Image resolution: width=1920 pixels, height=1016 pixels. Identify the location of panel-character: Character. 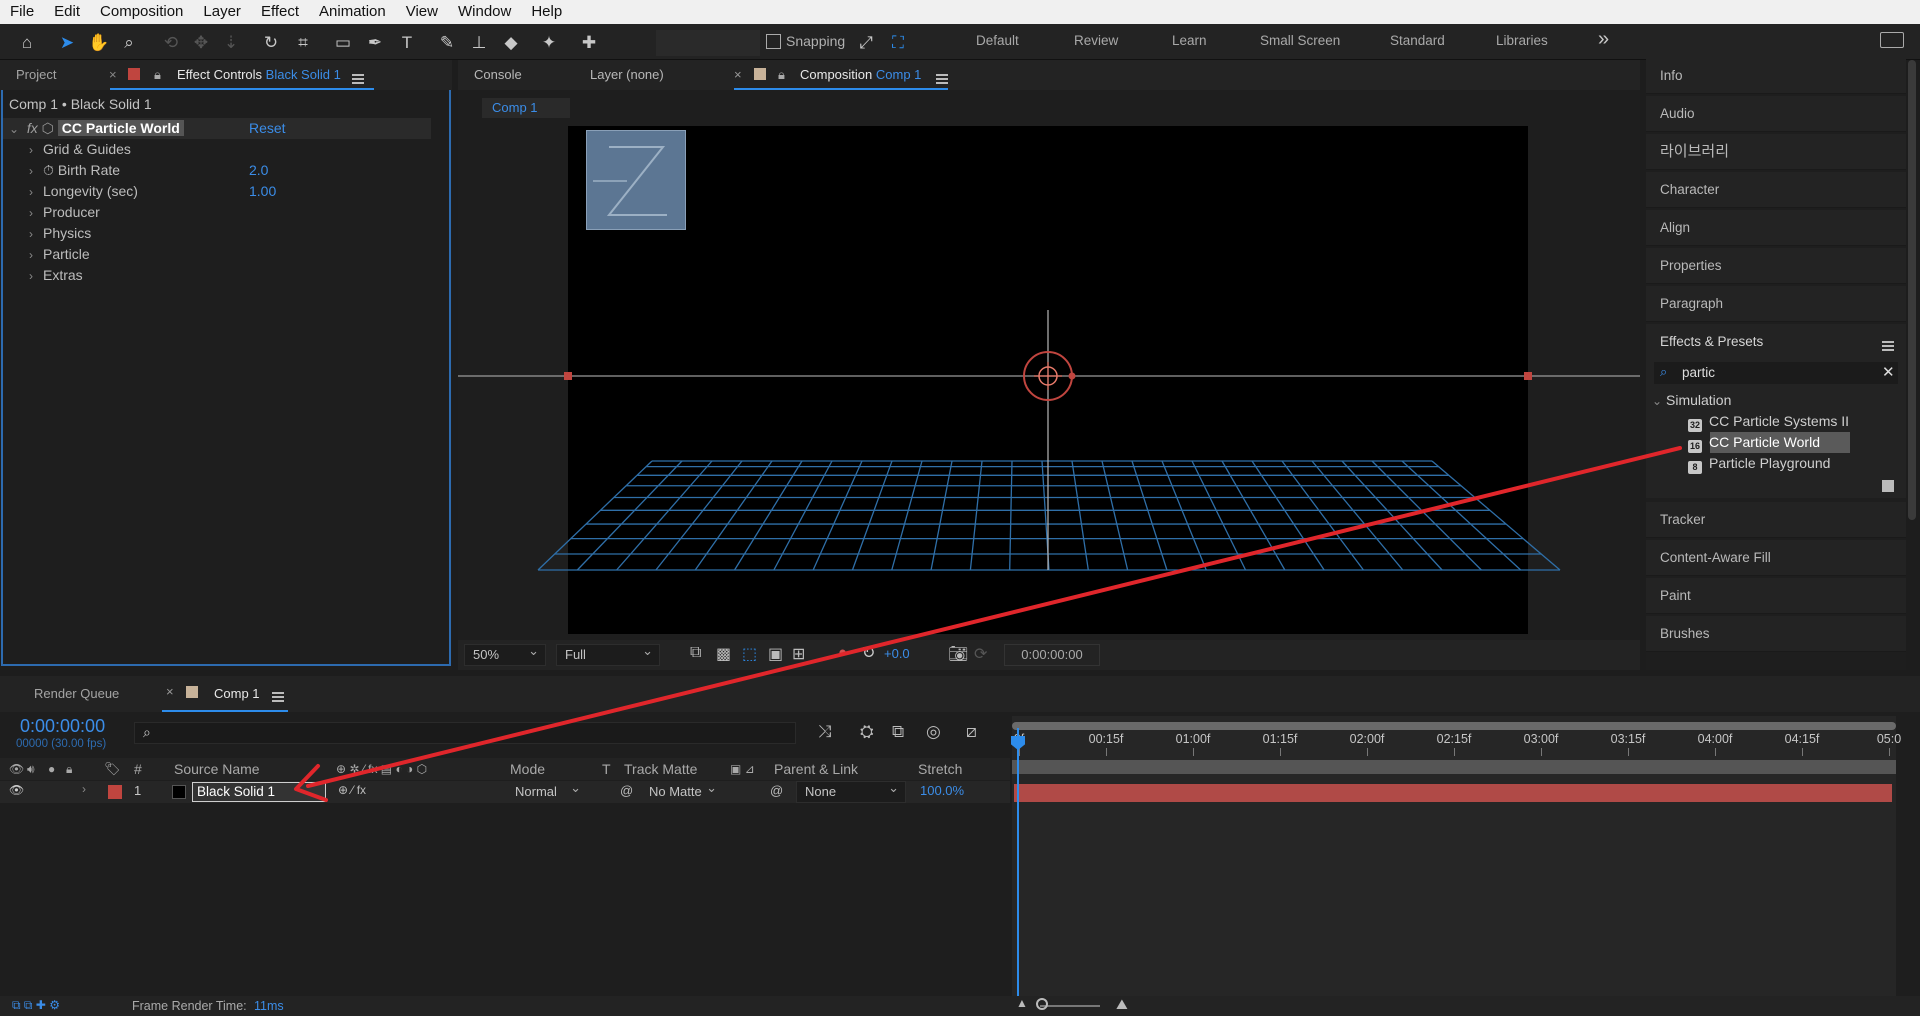
(1776, 190).